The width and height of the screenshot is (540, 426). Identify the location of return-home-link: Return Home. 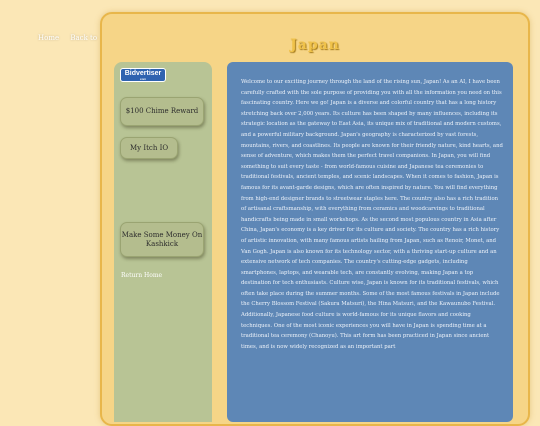
(141, 275).